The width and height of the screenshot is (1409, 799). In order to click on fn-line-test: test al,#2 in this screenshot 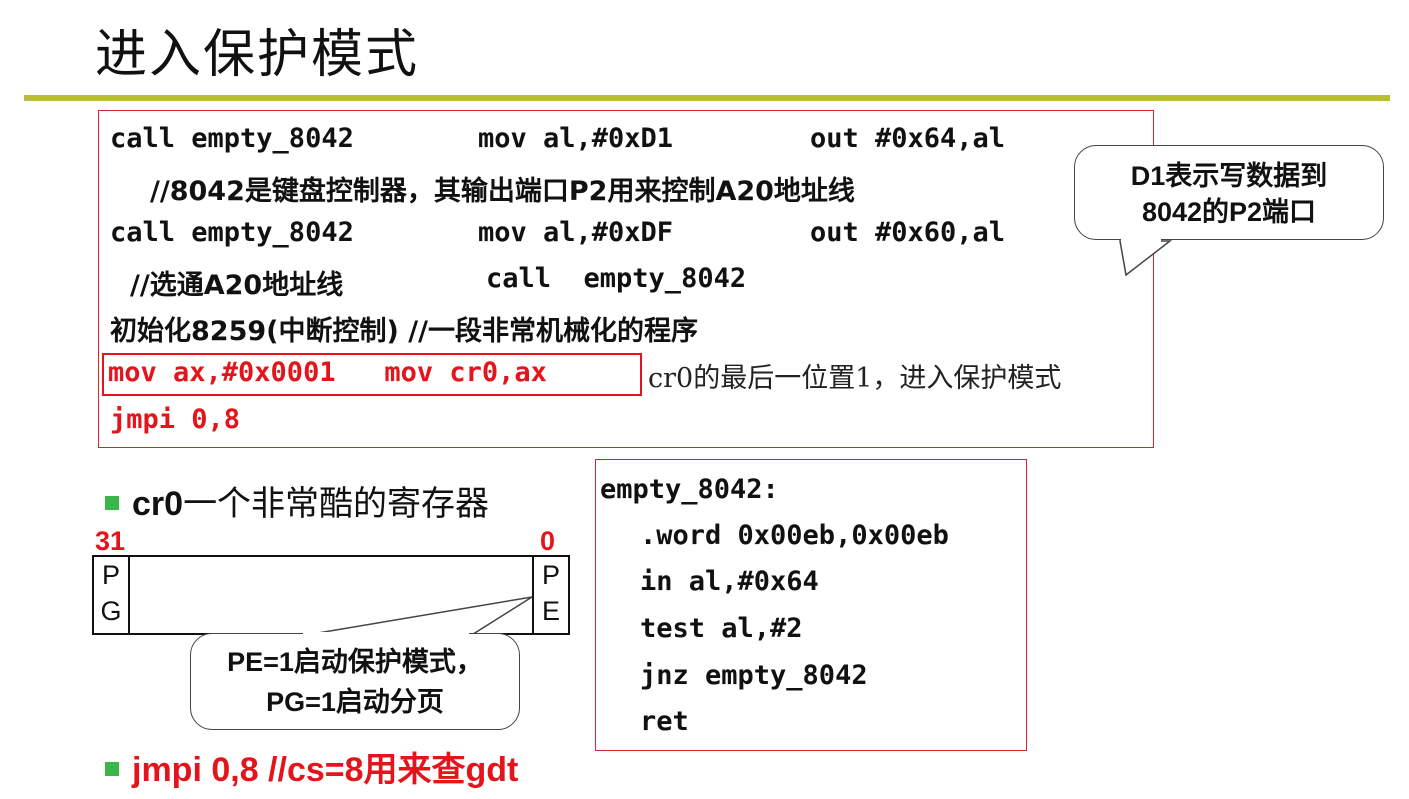, I will do `click(721, 628)`.